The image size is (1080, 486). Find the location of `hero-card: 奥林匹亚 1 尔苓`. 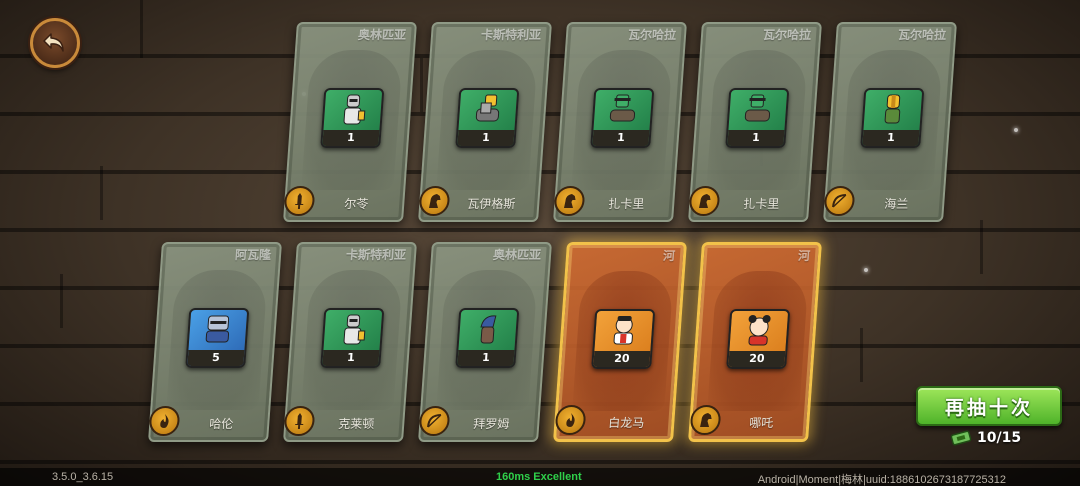

hero-card: 奥林匹亚 1 尔苓 is located at coordinates (350, 122).